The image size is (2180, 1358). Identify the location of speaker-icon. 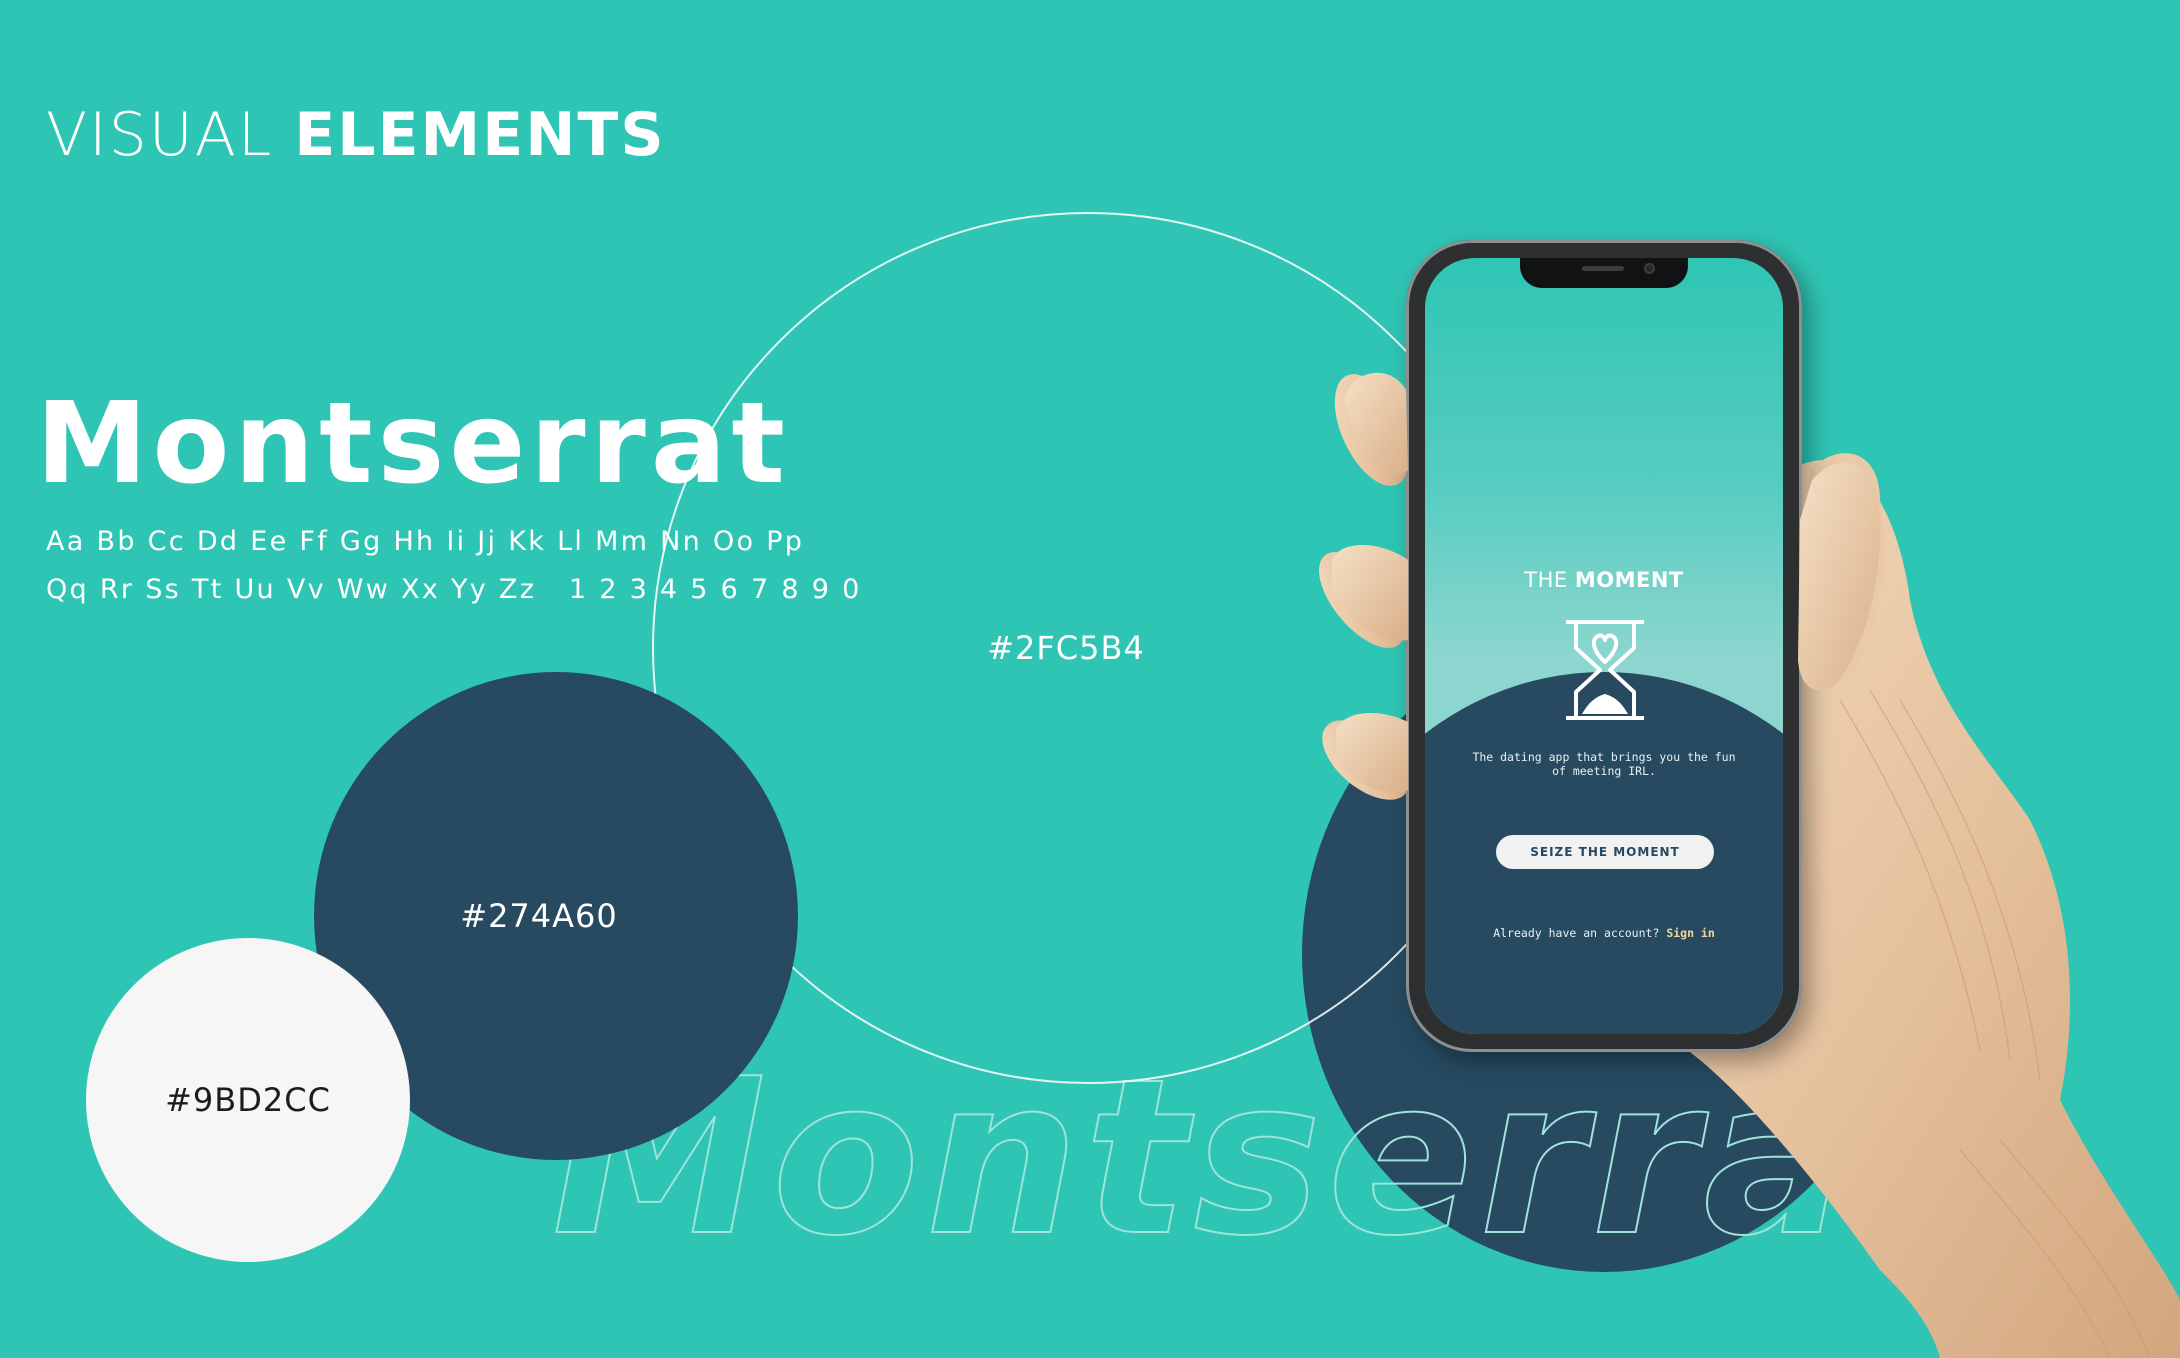
(1603, 268).